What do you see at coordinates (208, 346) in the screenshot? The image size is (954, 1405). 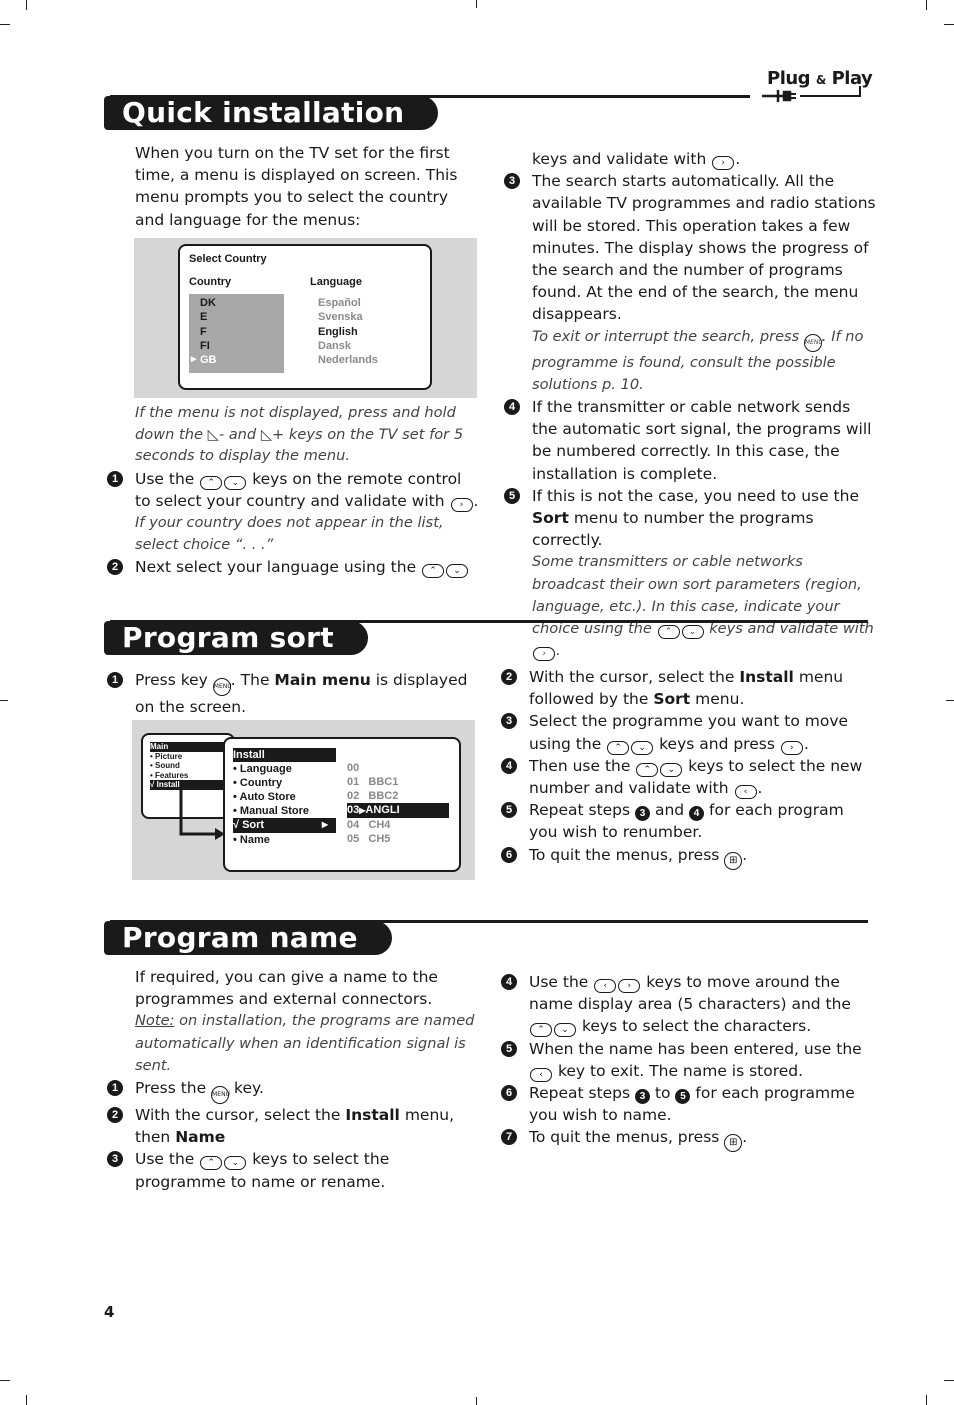 I see `country-option: FI` at bounding box center [208, 346].